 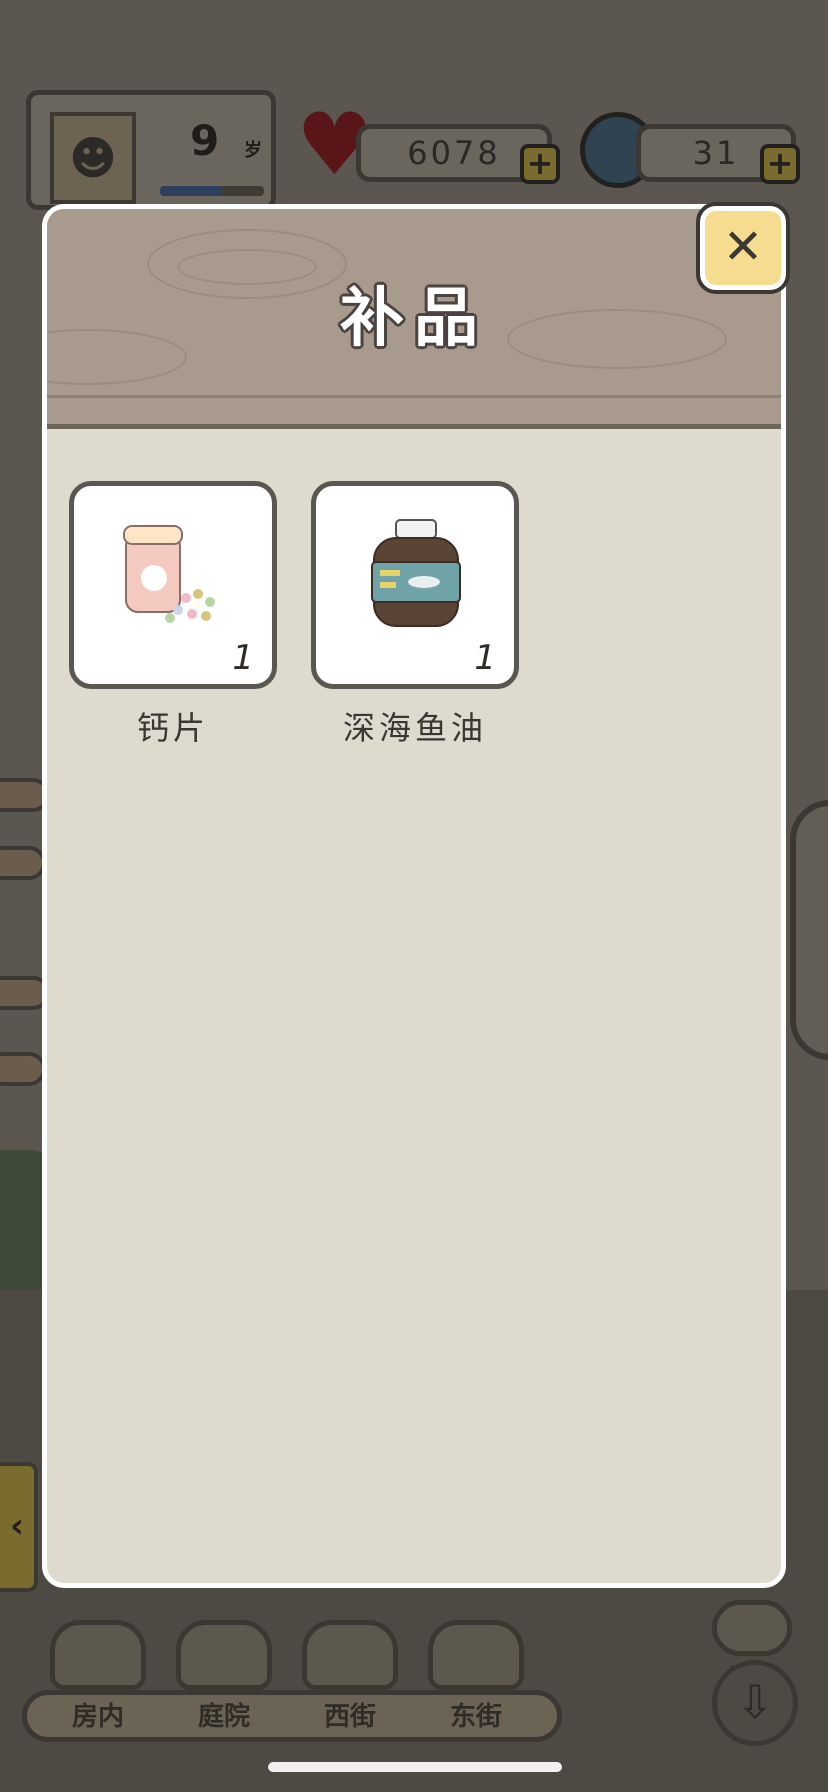 What do you see at coordinates (19, 1527) in the screenshot?
I see `chevron-left-icon: ‹` at bounding box center [19, 1527].